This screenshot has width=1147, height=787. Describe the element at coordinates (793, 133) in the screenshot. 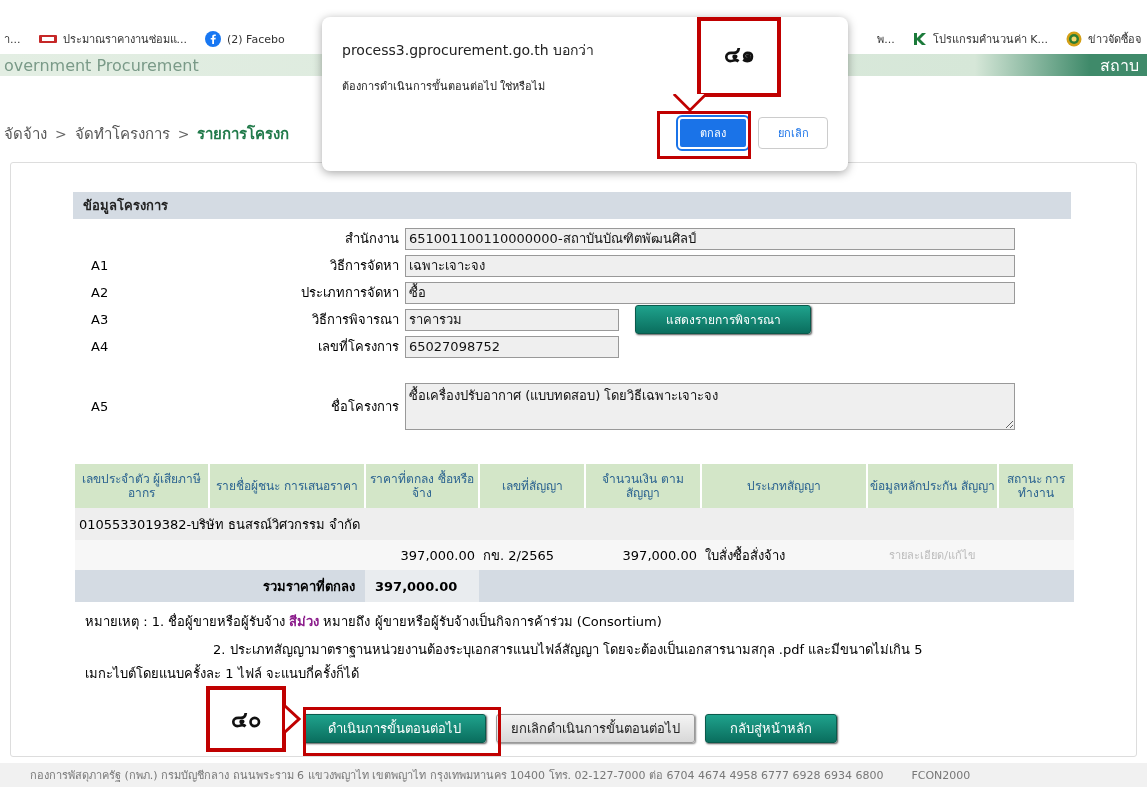

I see `cancel-button: ยกเลิก` at that location.